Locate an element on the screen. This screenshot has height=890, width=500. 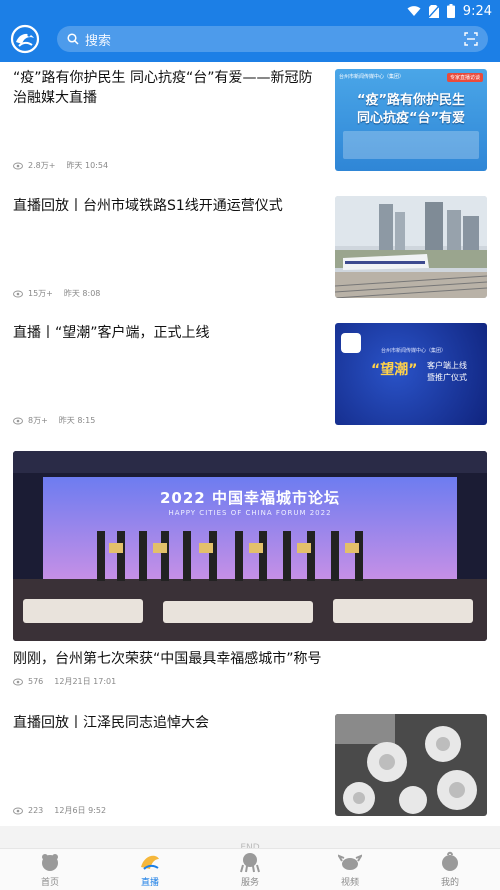
chrysanthemum-photo is located at coordinates (411, 765).